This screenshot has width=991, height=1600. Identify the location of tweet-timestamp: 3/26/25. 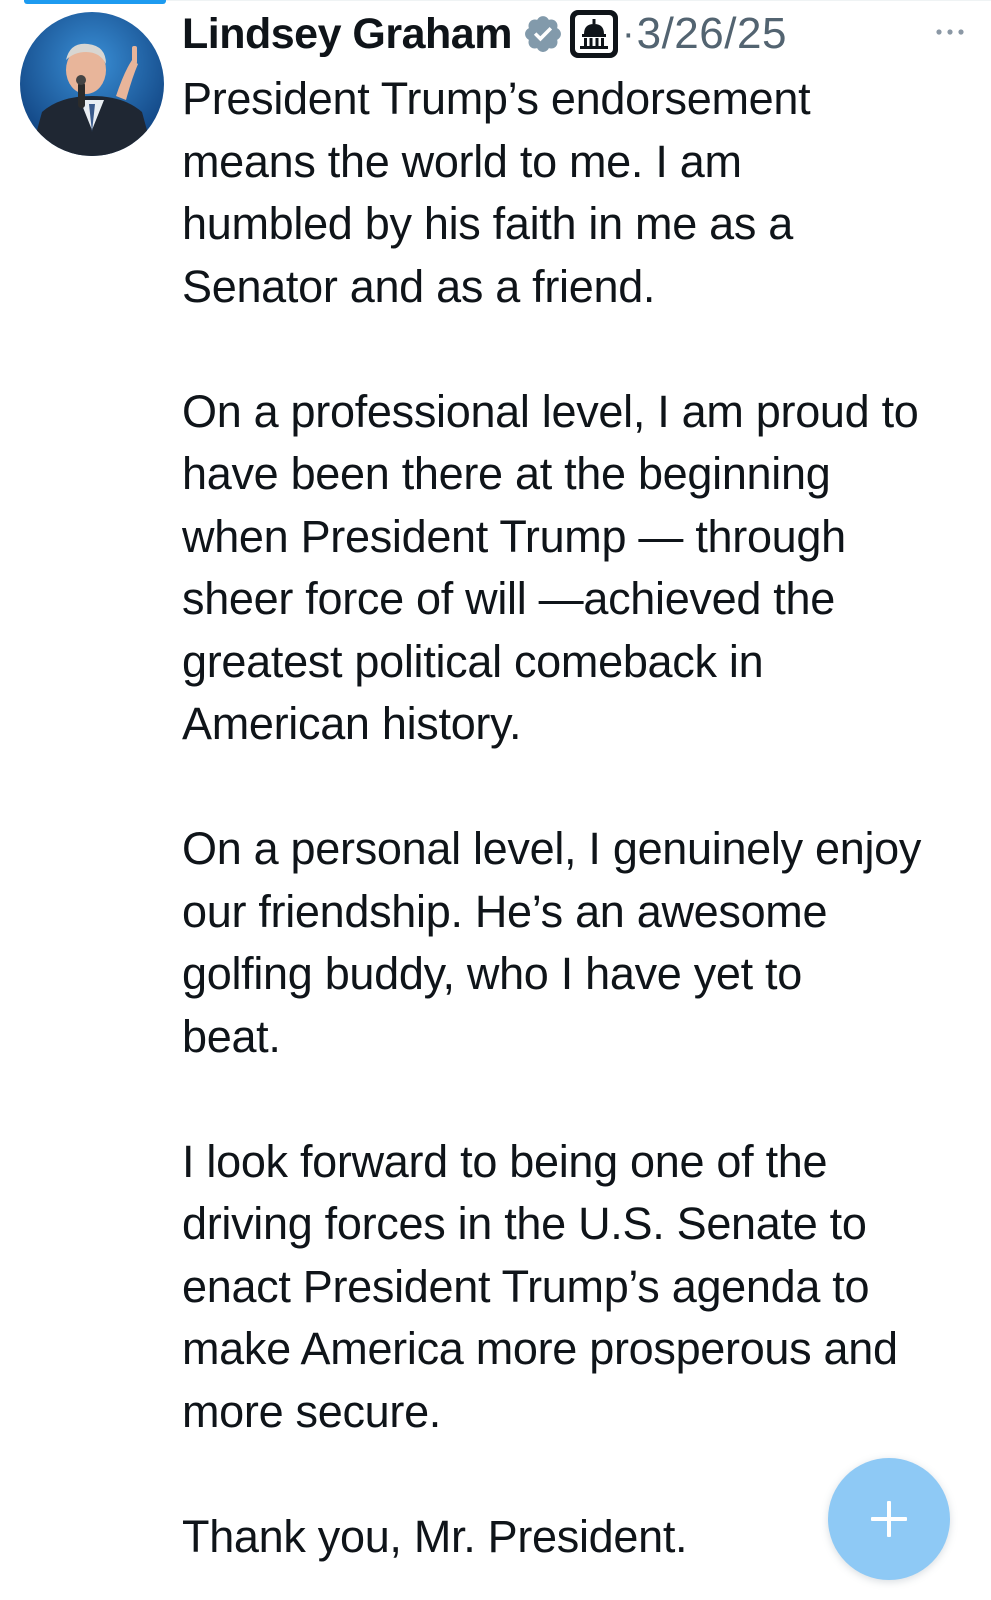
(712, 34).